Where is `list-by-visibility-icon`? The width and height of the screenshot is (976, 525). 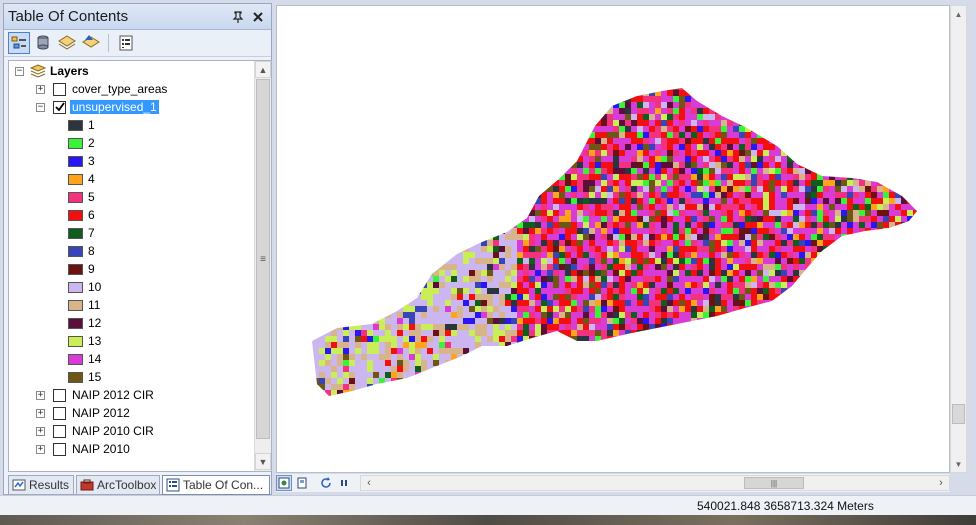
list-by-visibility-icon is located at coordinates (67, 43).